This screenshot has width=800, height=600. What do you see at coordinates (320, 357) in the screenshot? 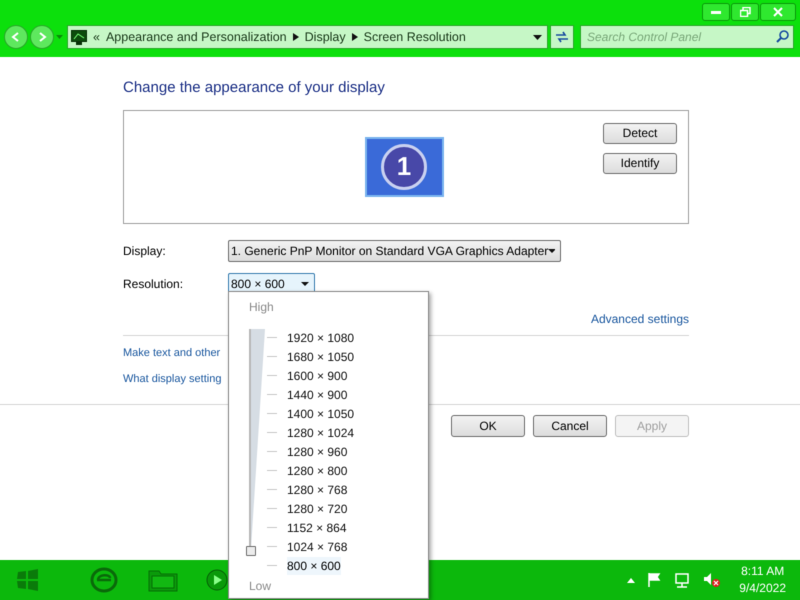
I see `resolution-option: 1680 × 1050` at bounding box center [320, 357].